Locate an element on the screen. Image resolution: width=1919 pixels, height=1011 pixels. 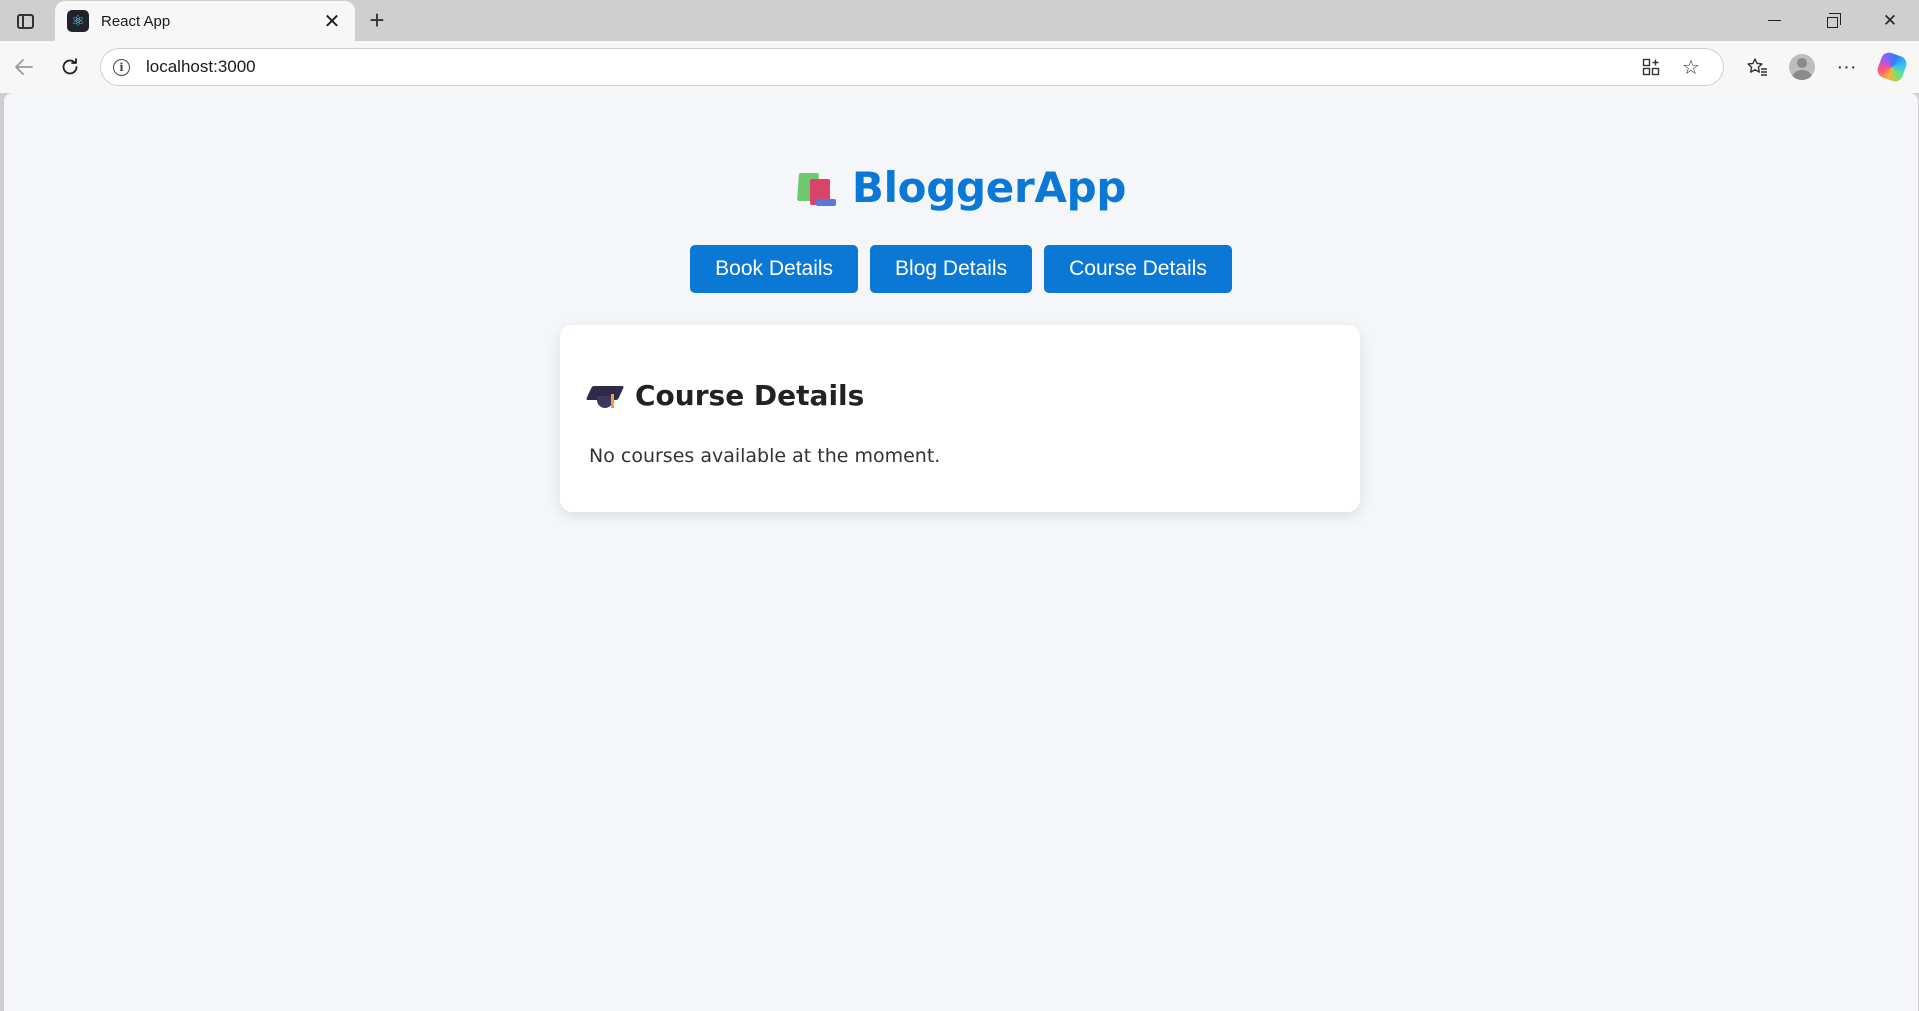
window-controls: ✕ is located at coordinates (1832, 20).